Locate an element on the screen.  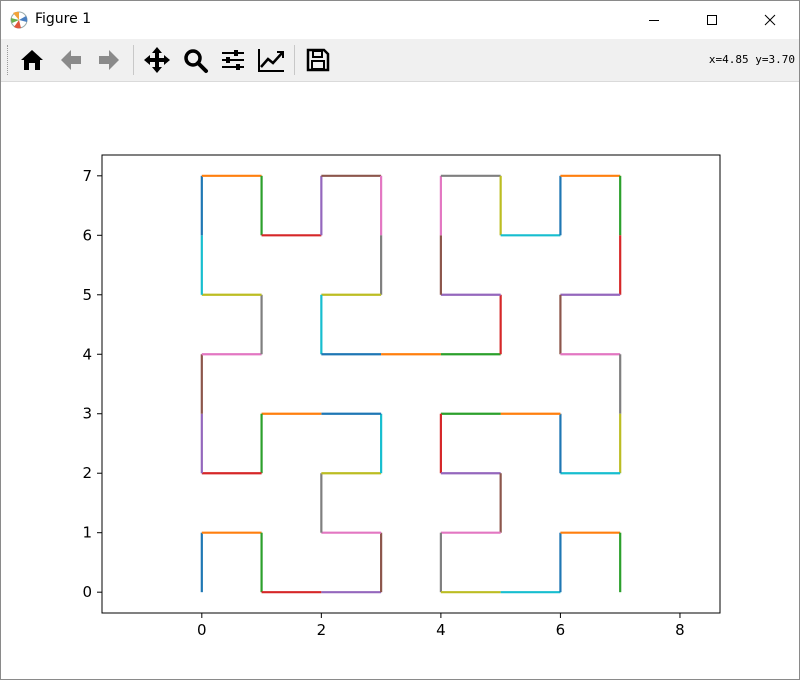
arrow-left-icon is located at coordinates (71, 60).